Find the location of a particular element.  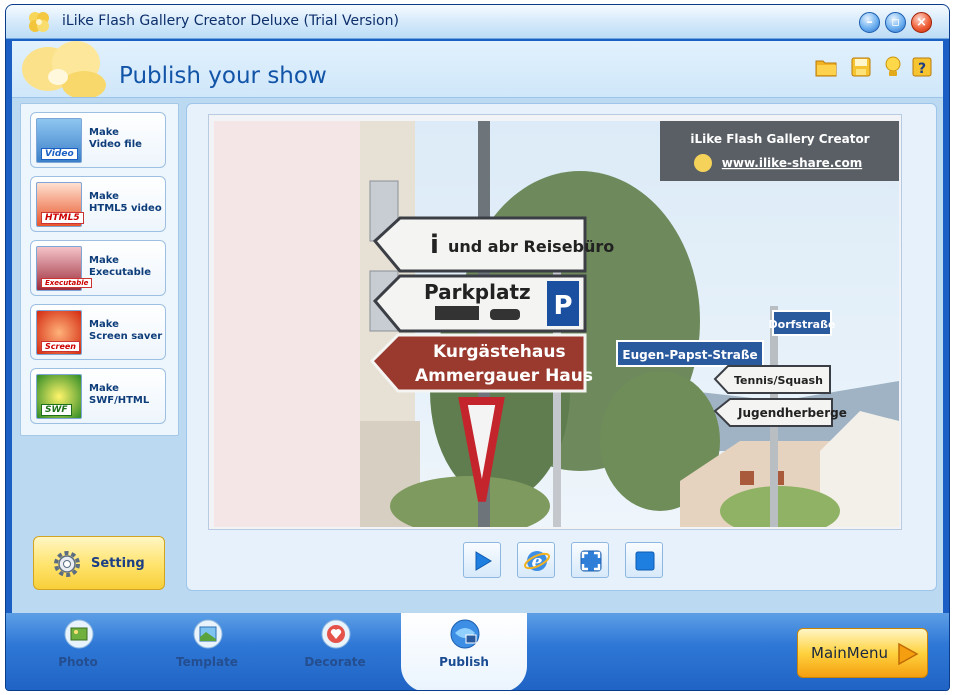

swf-thumb-icon: SWF is located at coordinates (59, 396).